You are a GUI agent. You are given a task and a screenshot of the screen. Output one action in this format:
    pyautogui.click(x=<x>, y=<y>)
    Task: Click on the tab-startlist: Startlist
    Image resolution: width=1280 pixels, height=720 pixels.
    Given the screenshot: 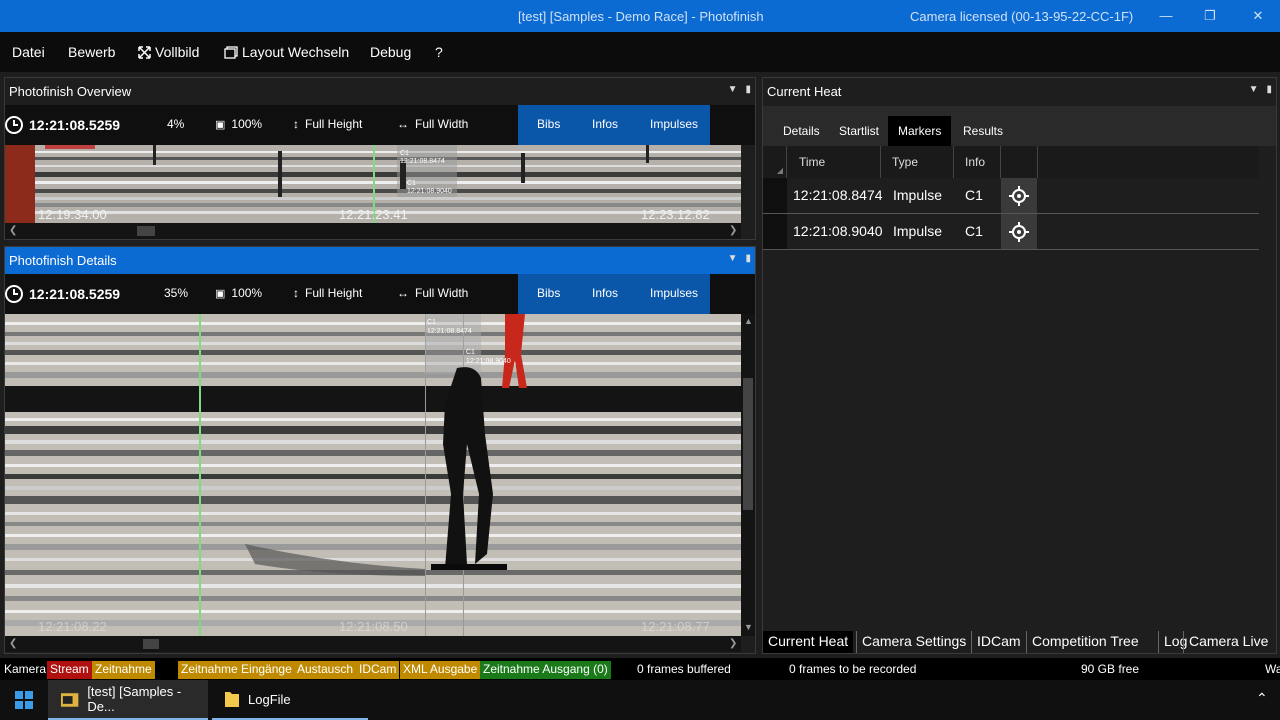 What is the action you would take?
    pyautogui.click(x=859, y=131)
    